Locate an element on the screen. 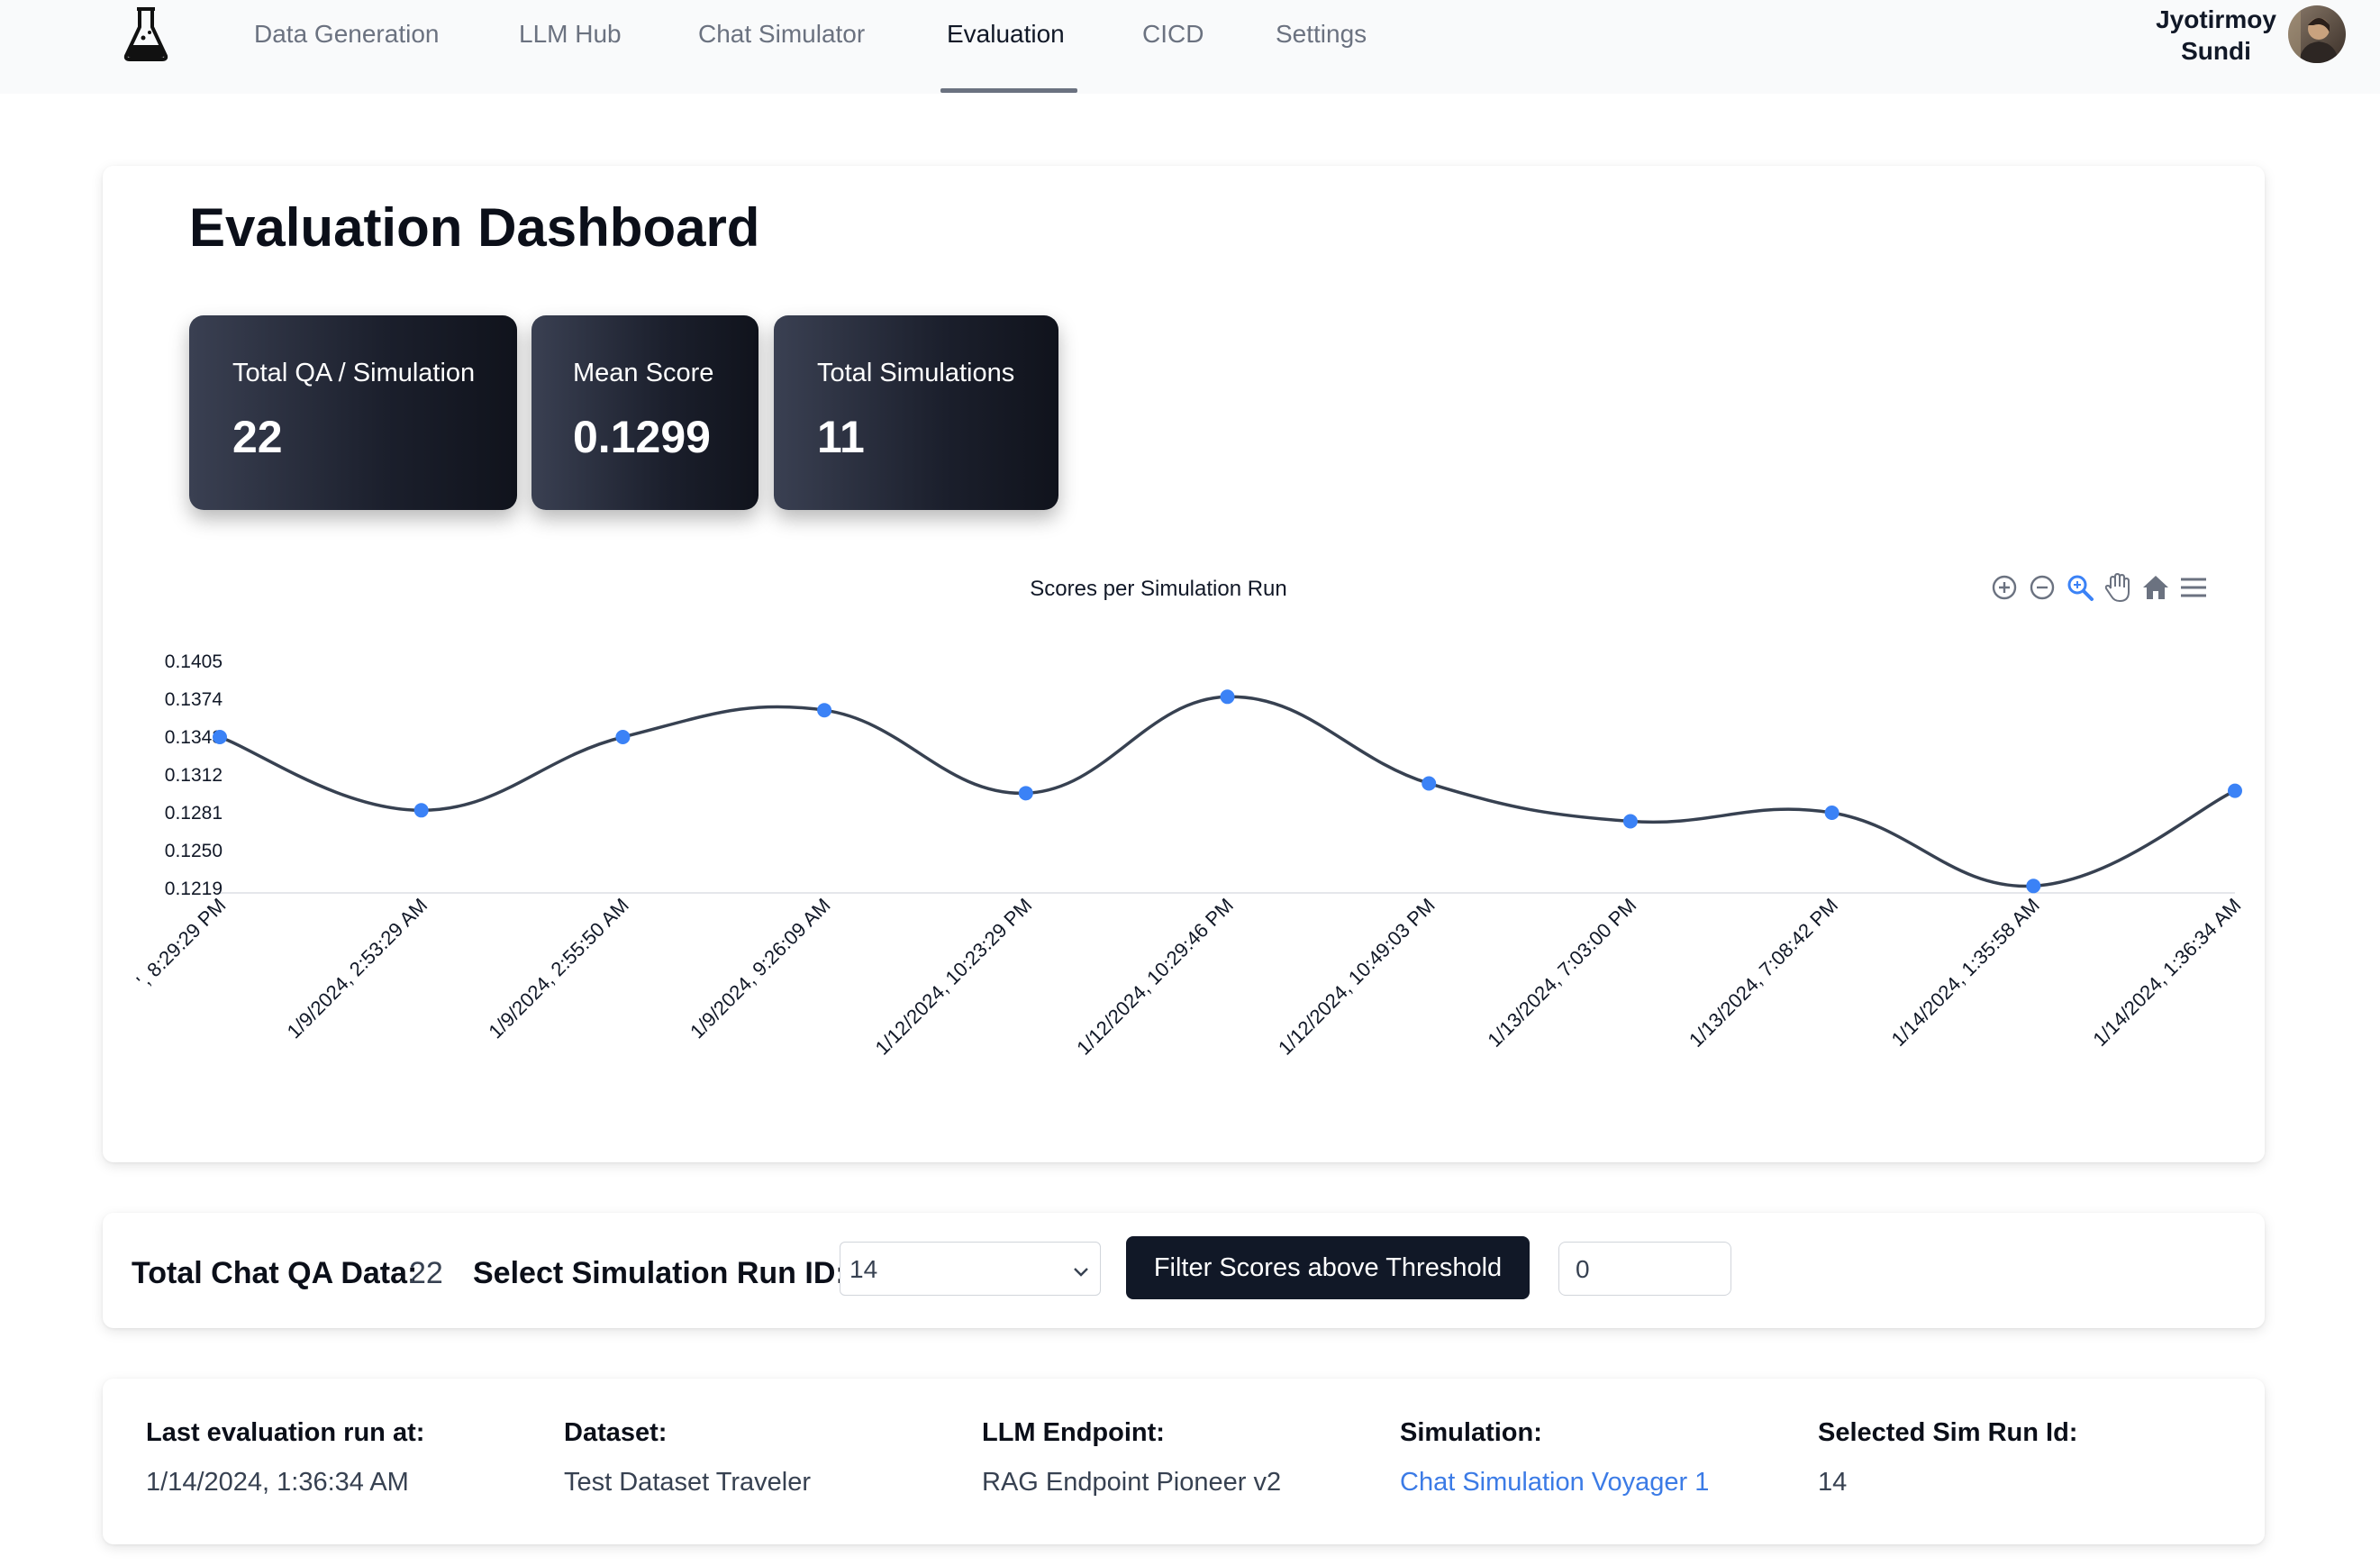 This screenshot has width=2380, height=1566. active-tab-indicator is located at coordinates (1009, 90).